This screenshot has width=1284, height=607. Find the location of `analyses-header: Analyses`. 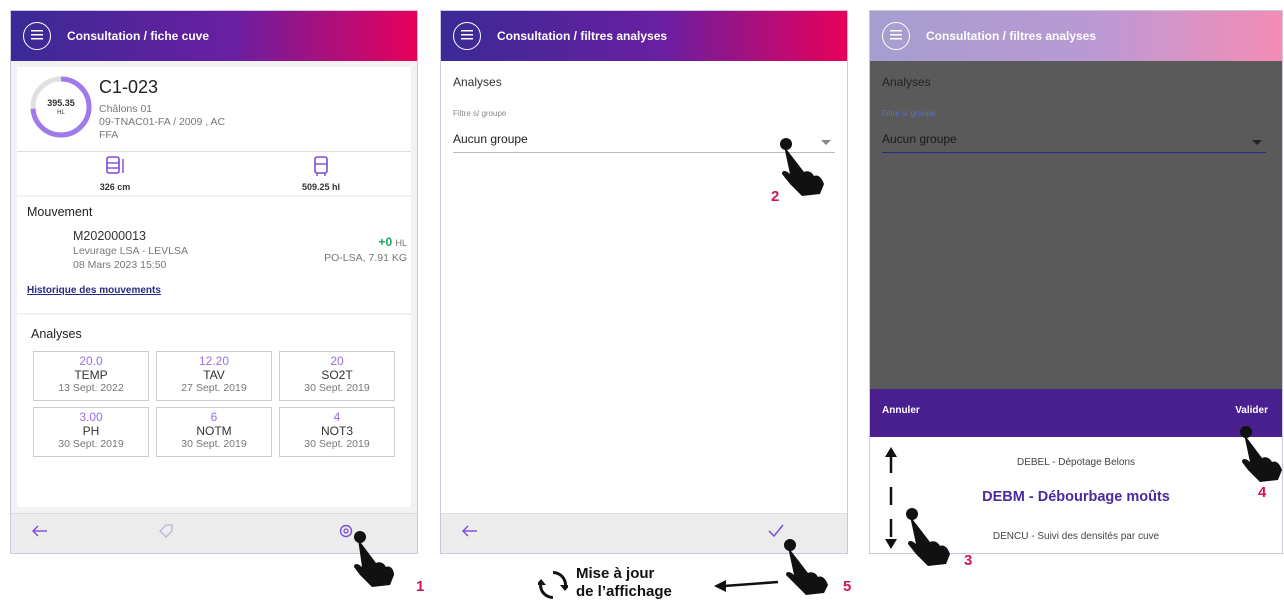

analyses-header: Analyses is located at coordinates (56, 334).